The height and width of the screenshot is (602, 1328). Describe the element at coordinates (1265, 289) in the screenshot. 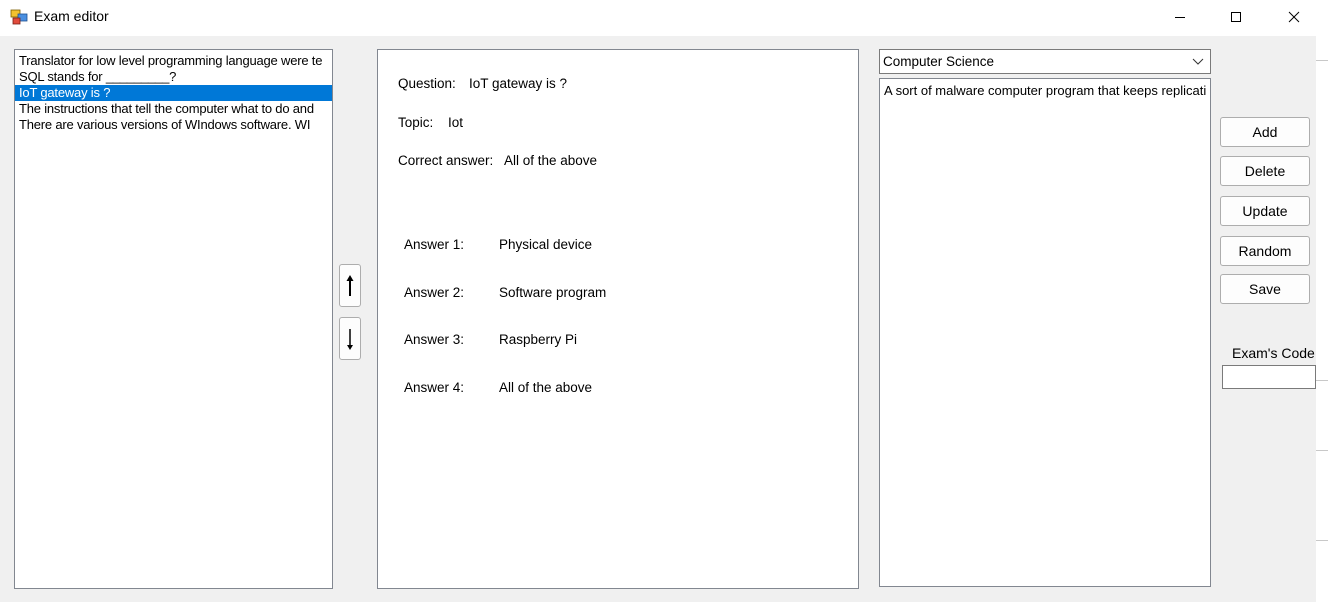

I see `save-button: Save` at that location.